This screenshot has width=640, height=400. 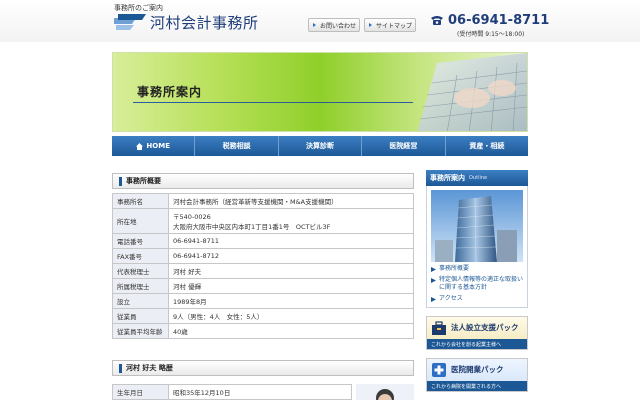 I want to click on banner-title: 事務所案内, so click(x=170, y=92).